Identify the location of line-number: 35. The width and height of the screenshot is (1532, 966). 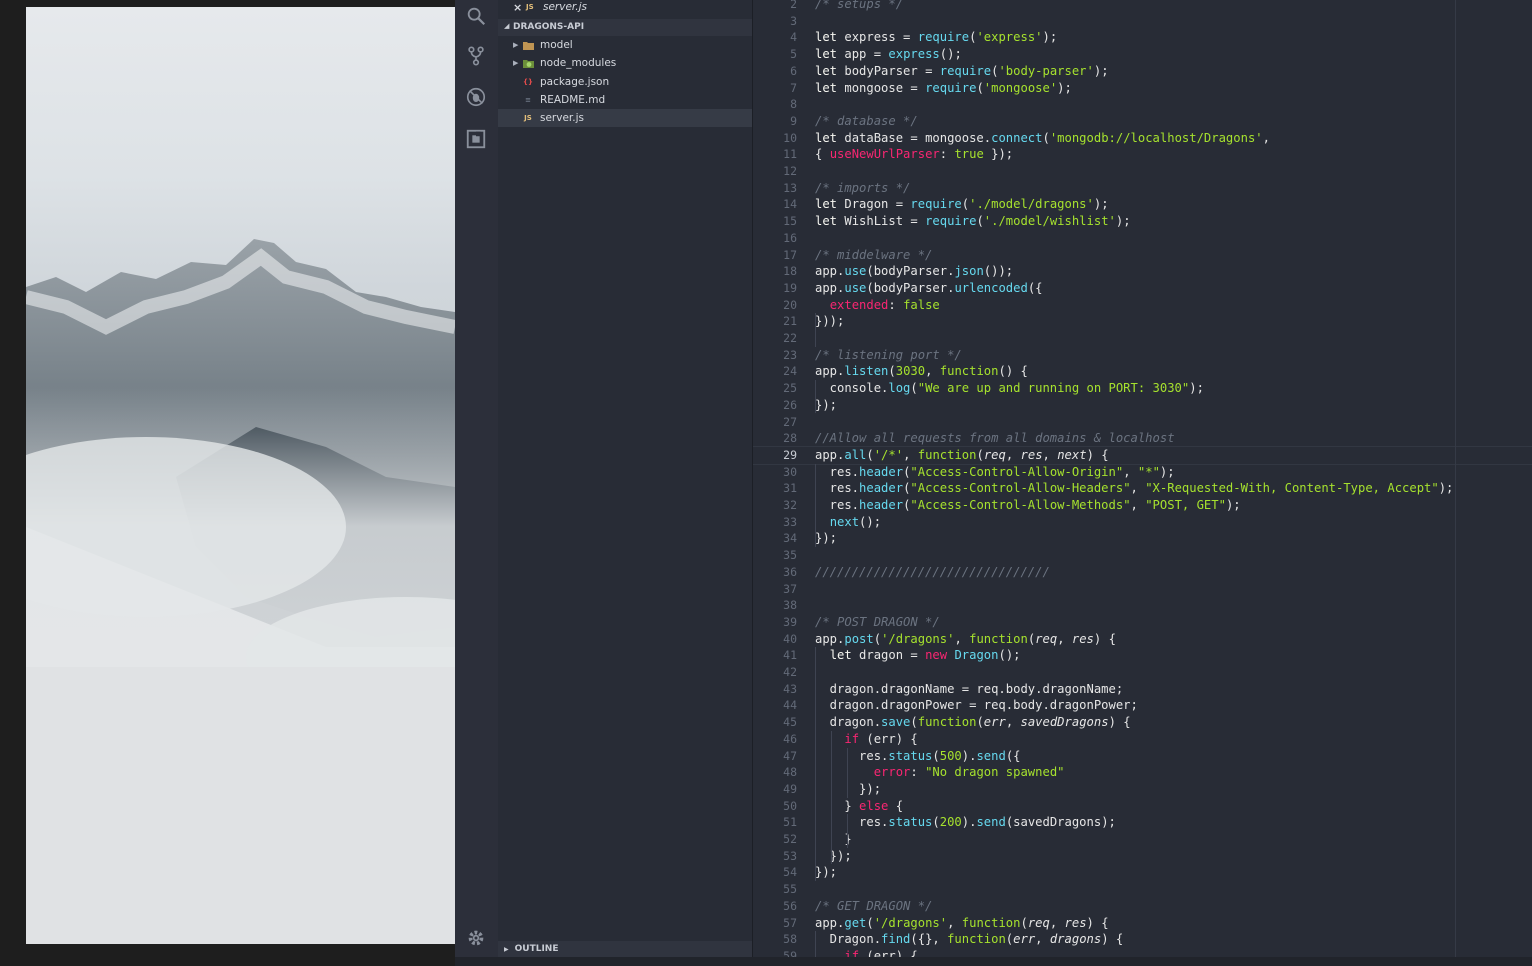
(790, 555).